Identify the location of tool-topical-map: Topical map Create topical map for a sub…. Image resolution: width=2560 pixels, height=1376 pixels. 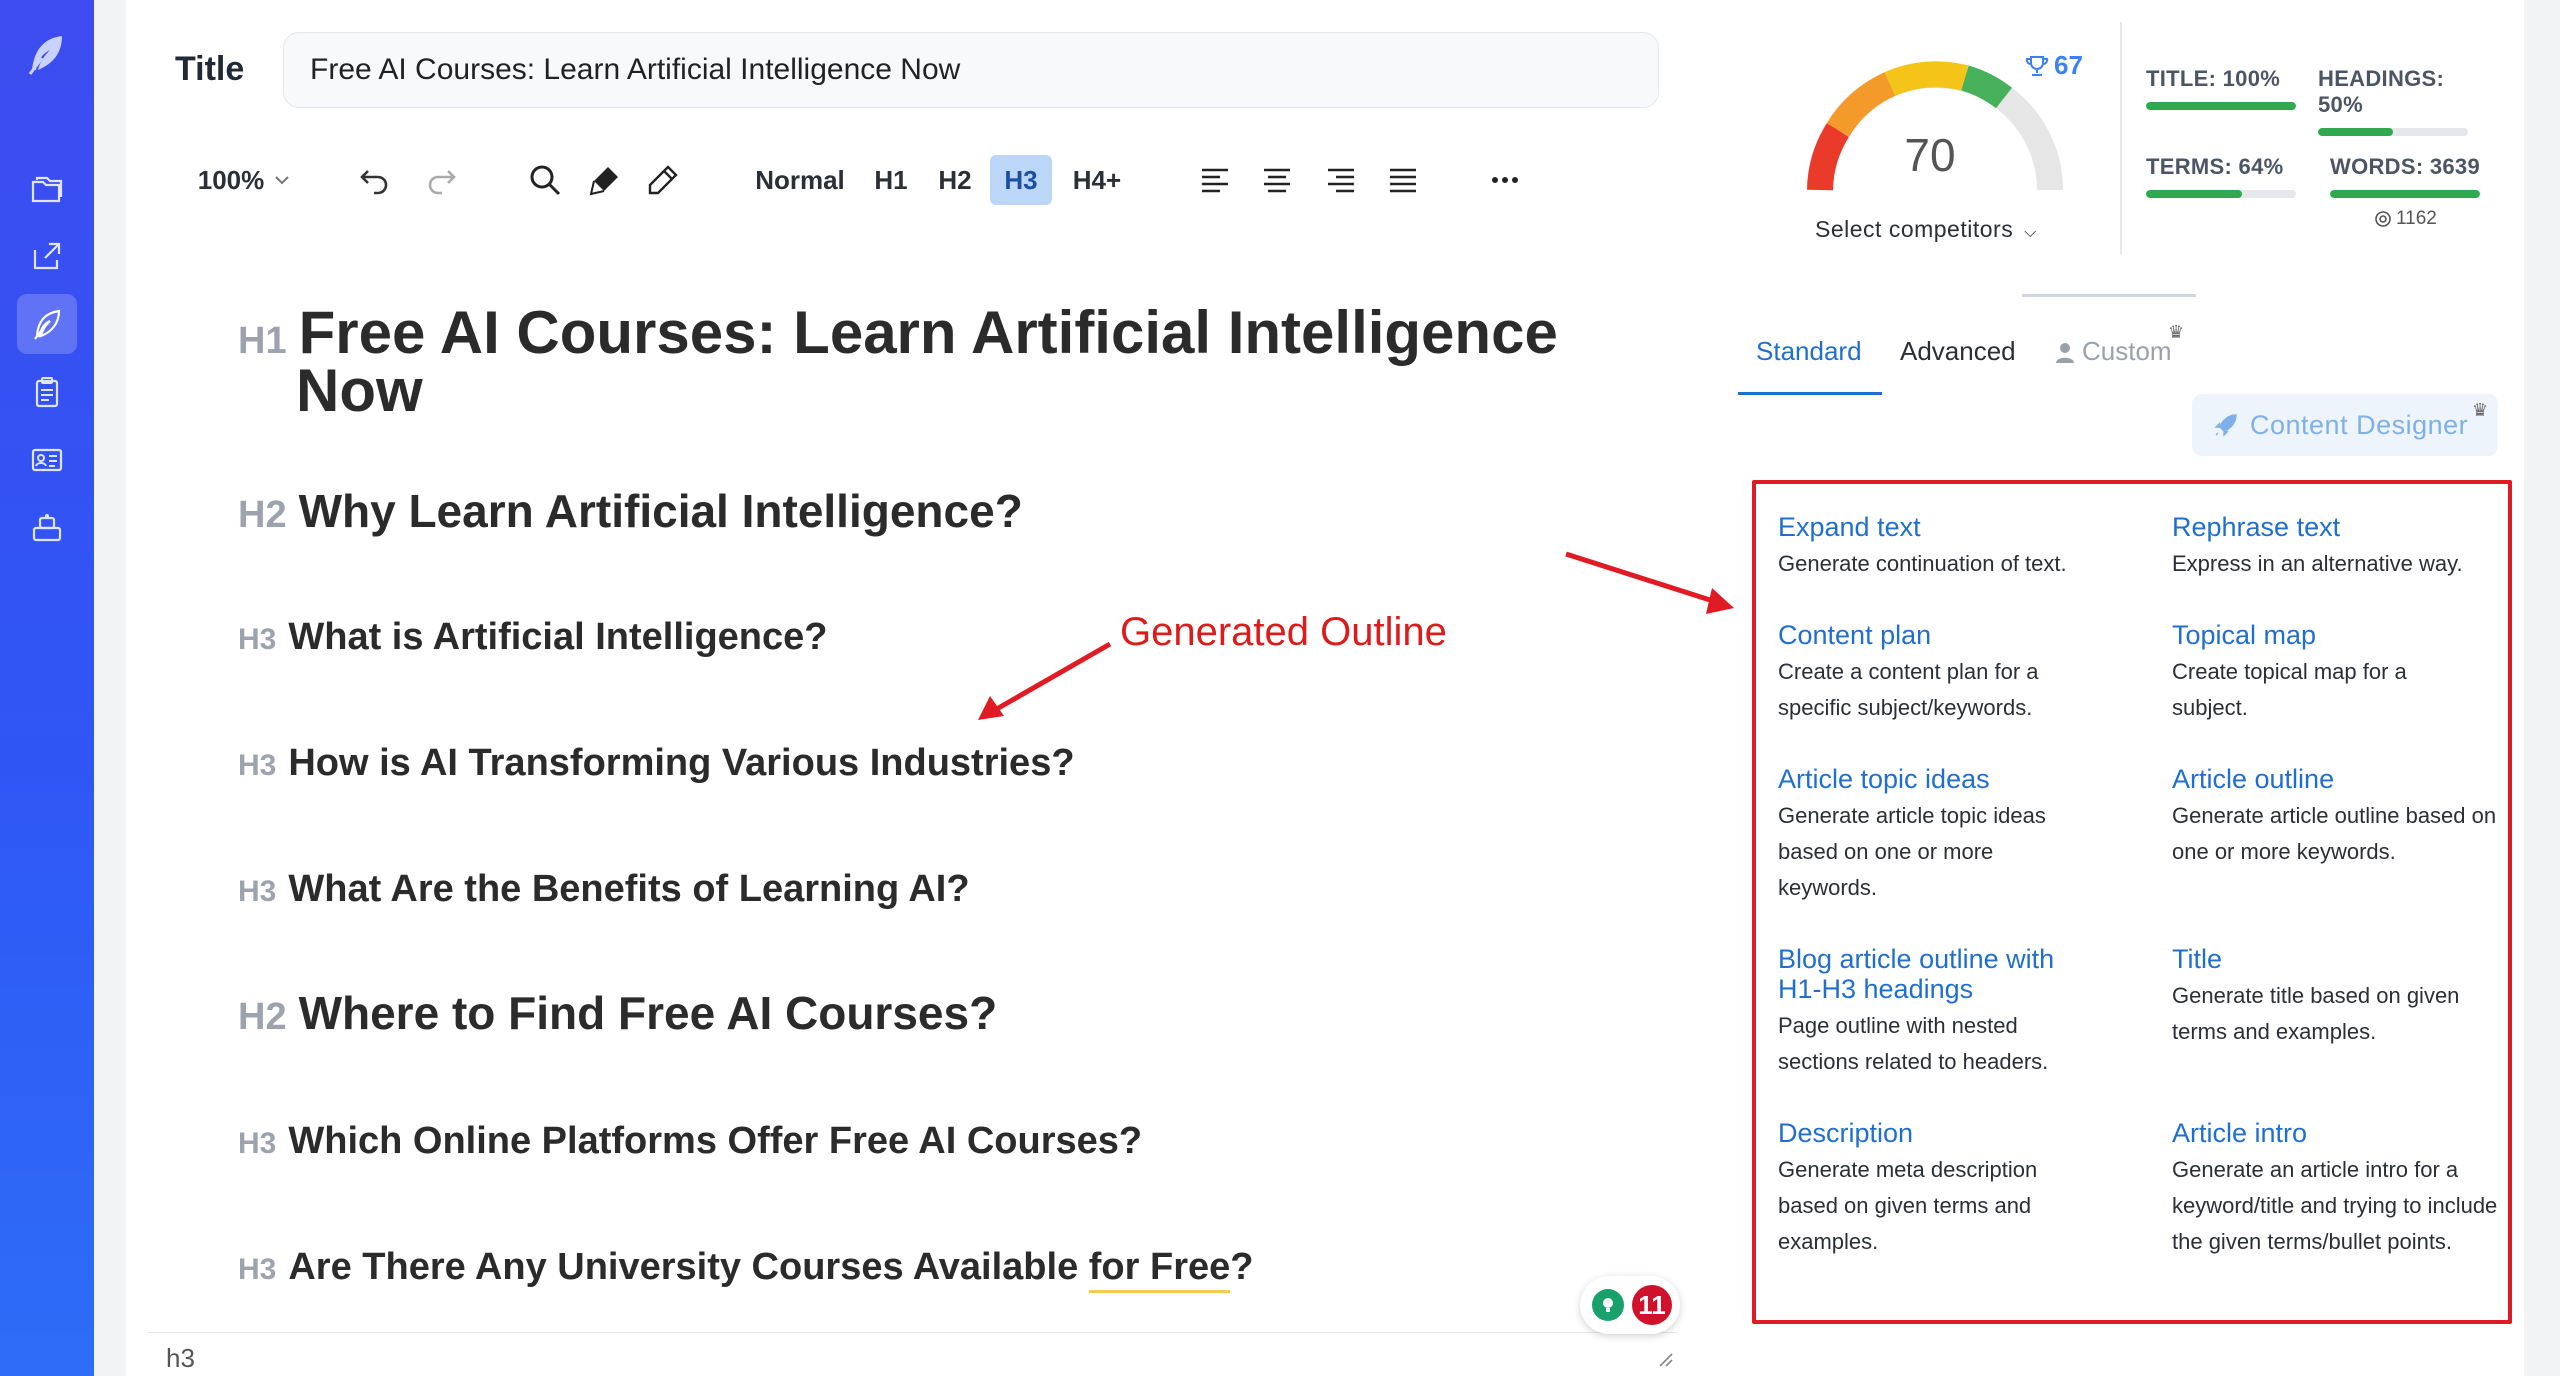
(2317, 673).